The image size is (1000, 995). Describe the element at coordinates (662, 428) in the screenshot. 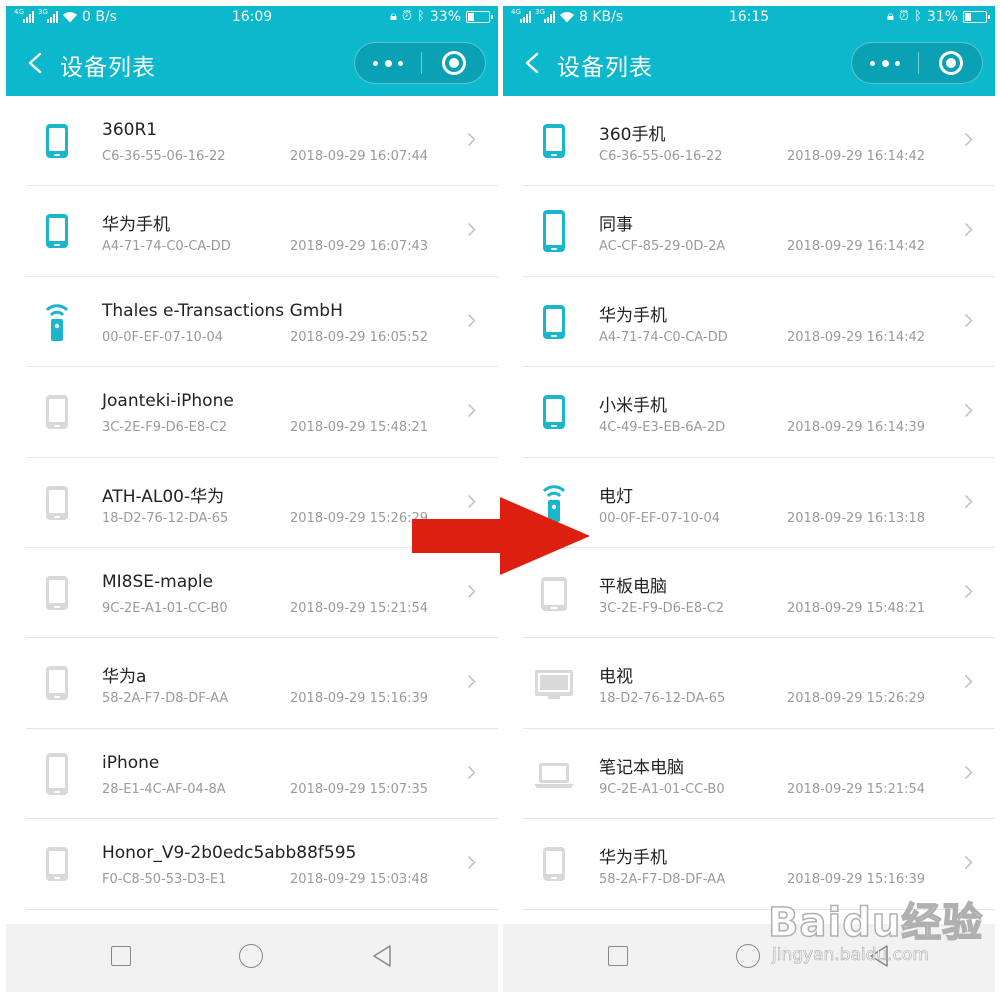

I see `device-mac: 4C-49-E3-EB-6A-2D` at that location.